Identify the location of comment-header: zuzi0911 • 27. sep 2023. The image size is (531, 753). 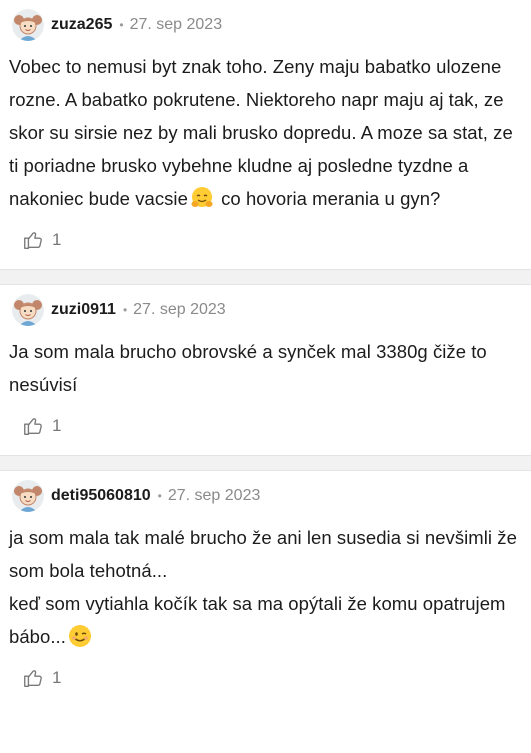
(265, 310).